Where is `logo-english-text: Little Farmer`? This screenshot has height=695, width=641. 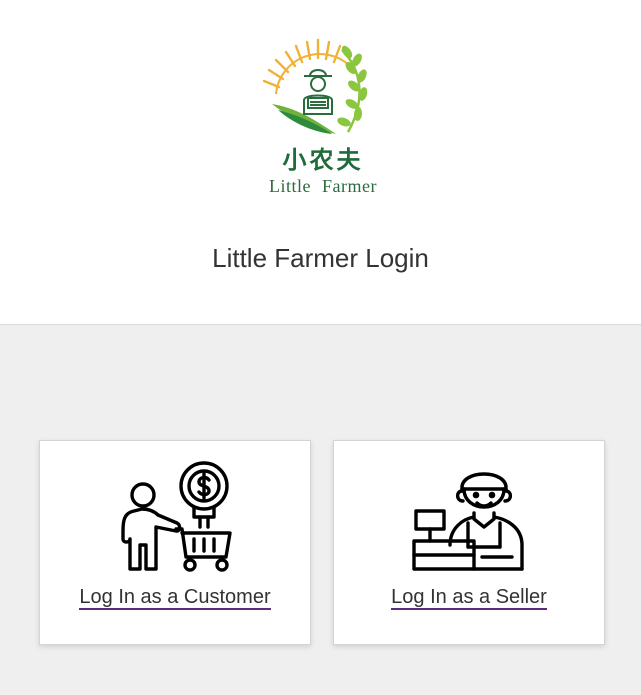
logo-english-text: Little Farmer is located at coordinates (323, 186).